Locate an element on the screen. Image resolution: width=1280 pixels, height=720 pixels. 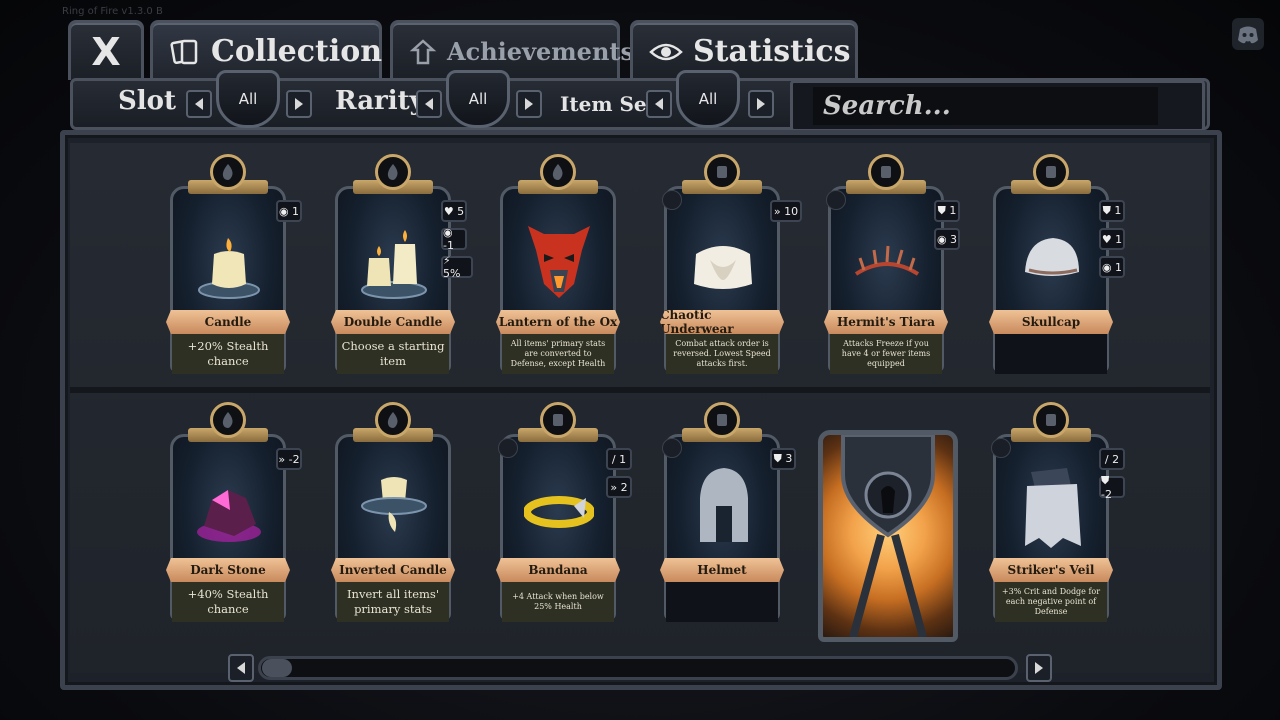
close-button: X is located at coordinates (106, 50).